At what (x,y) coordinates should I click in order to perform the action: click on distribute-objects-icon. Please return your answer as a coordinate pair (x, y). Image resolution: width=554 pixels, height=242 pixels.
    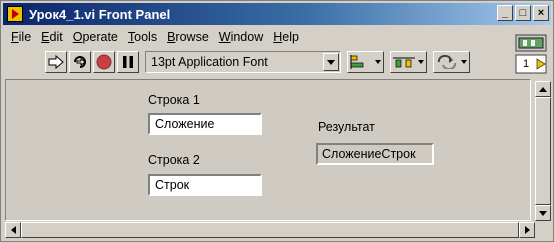
    Looking at the image, I should click on (404, 62).